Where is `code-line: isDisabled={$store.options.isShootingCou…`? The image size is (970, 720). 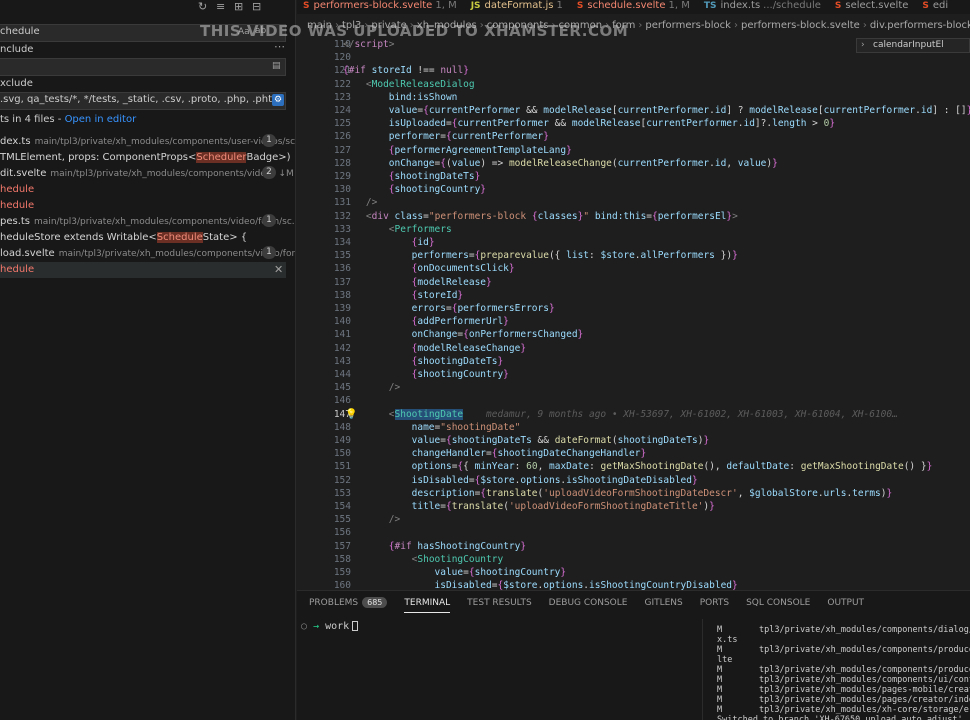 code-line: isDisabled={$store.options.isShootingCou… is located at coordinates (586, 585).